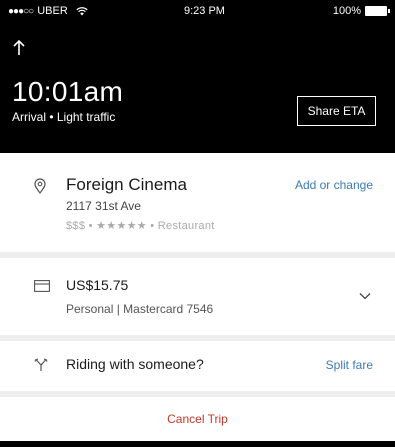 The width and height of the screenshot is (395, 447). What do you see at coordinates (82, 10) in the screenshot?
I see `wifi-icon` at bounding box center [82, 10].